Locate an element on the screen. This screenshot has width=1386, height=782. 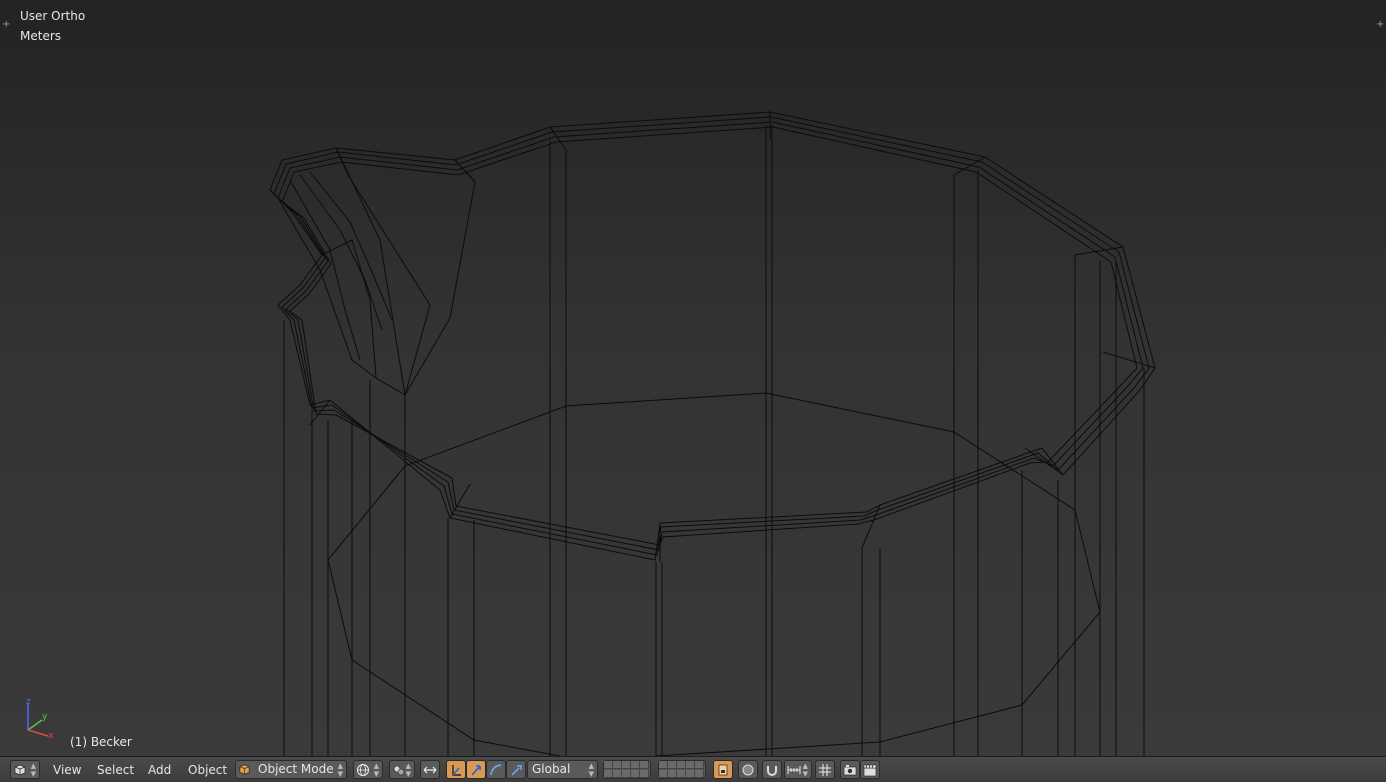
rotate-tool-button is located at coordinates (496, 769).